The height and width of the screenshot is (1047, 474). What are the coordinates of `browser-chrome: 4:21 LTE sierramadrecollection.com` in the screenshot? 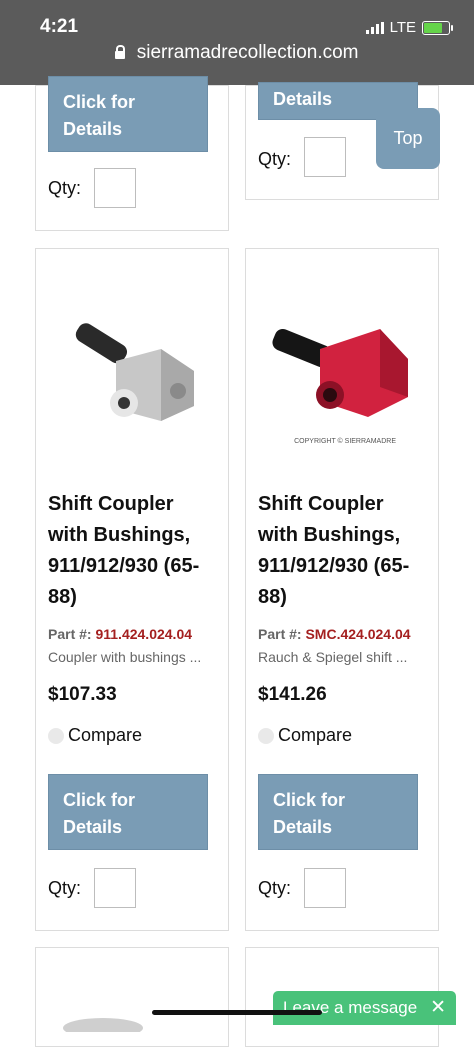 It's located at (237, 42).